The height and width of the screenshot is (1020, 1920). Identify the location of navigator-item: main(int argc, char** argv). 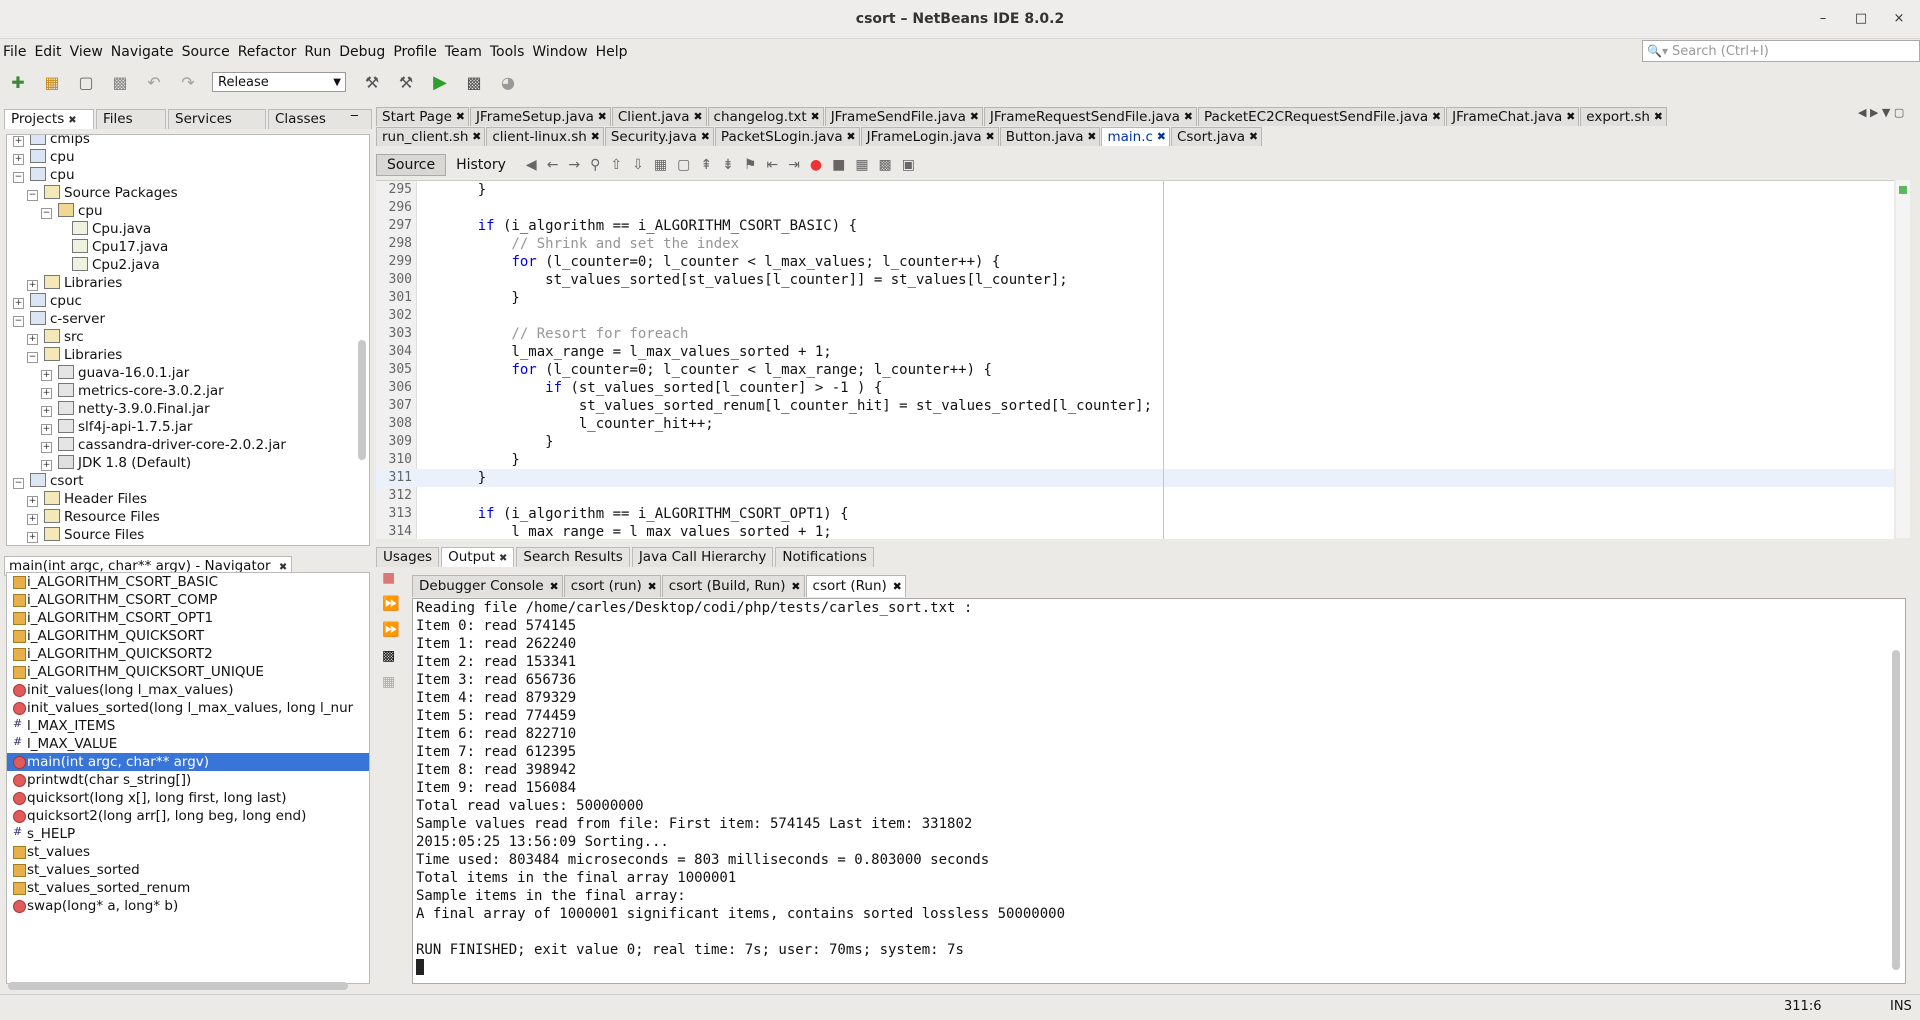
(188, 762).